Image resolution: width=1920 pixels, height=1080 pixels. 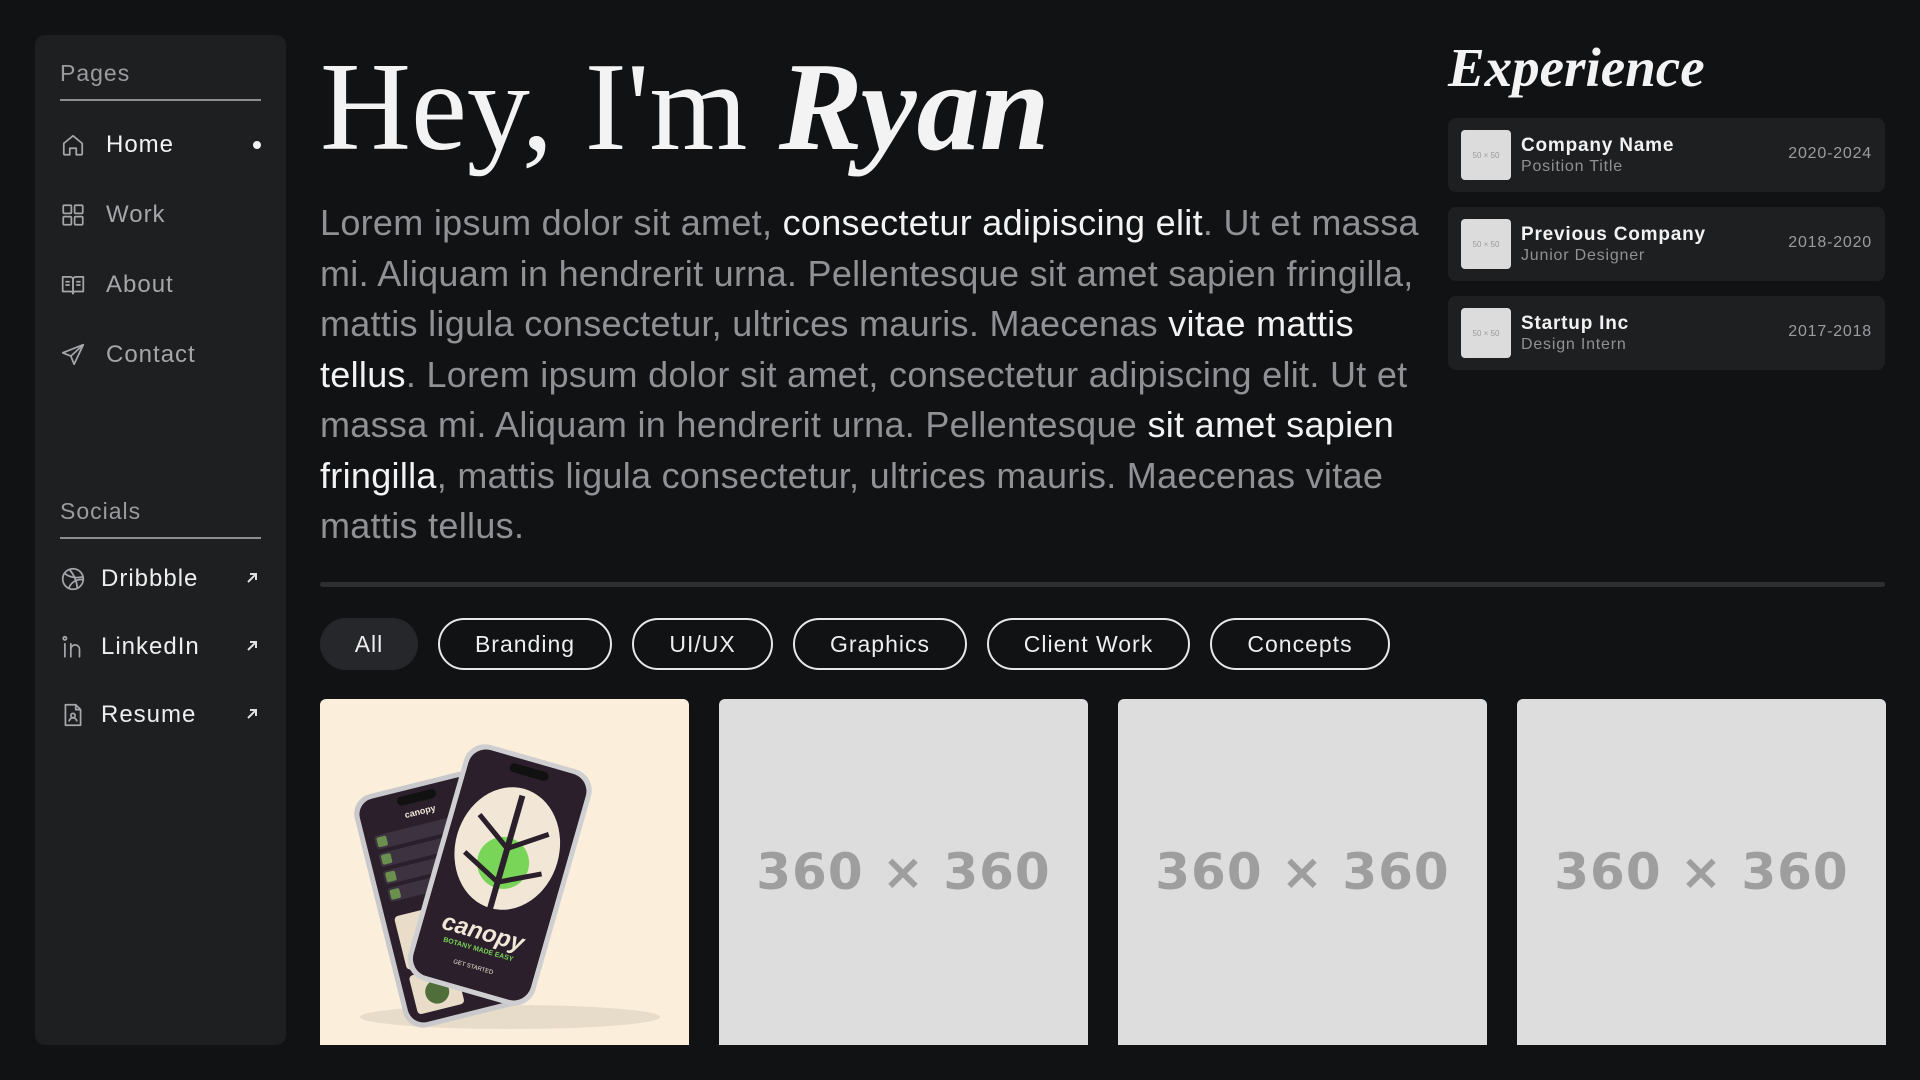 I want to click on filter-chip-ui-ux: UI/UX, so click(x=702, y=644).